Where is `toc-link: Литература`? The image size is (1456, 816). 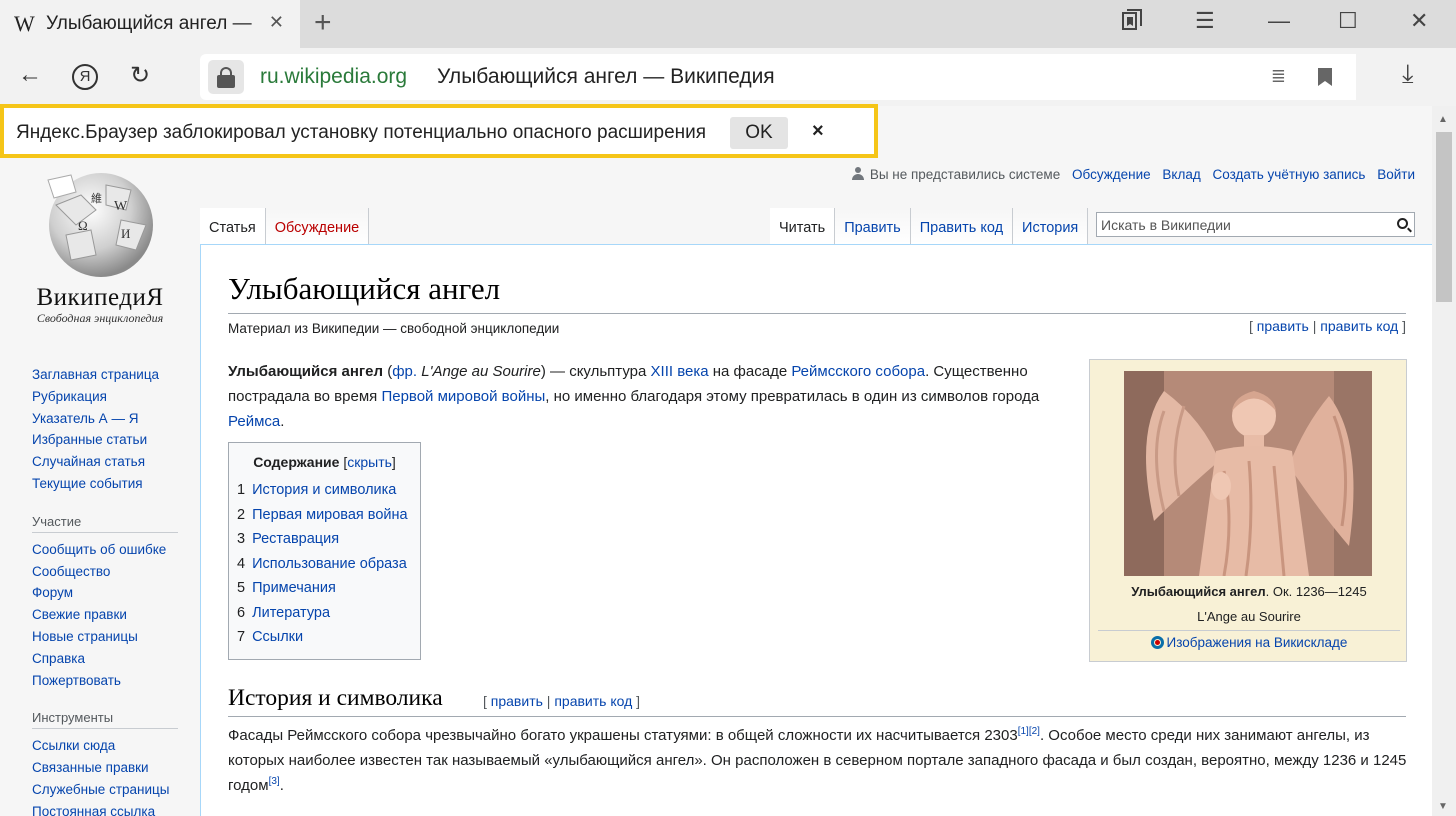 toc-link: Литература is located at coordinates (291, 613).